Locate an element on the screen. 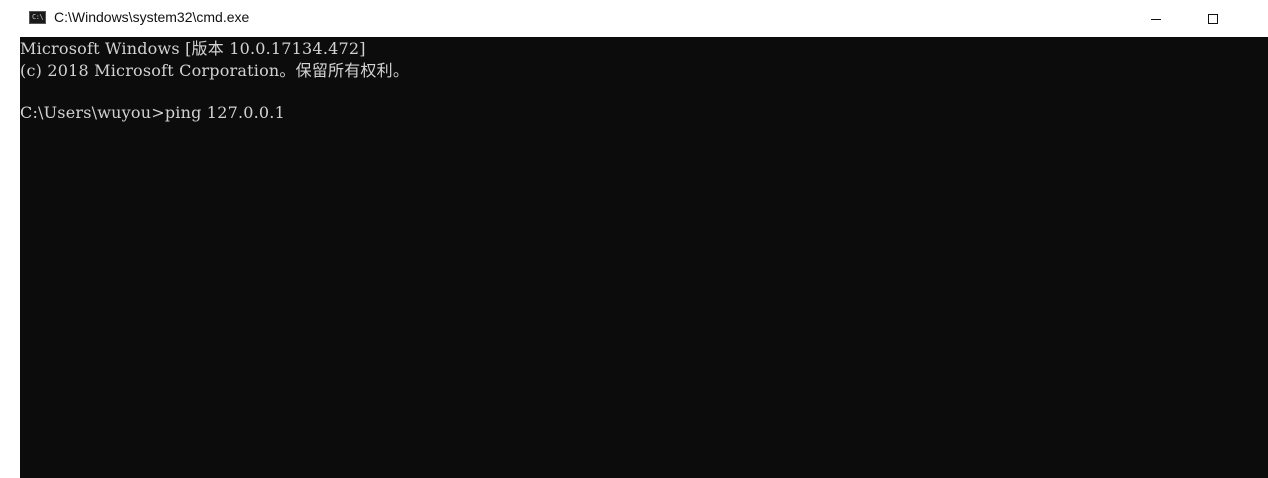  console-command-text: C:\Users\wuyou>ping 127.0.0.1 is located at coordinates (152, 112).